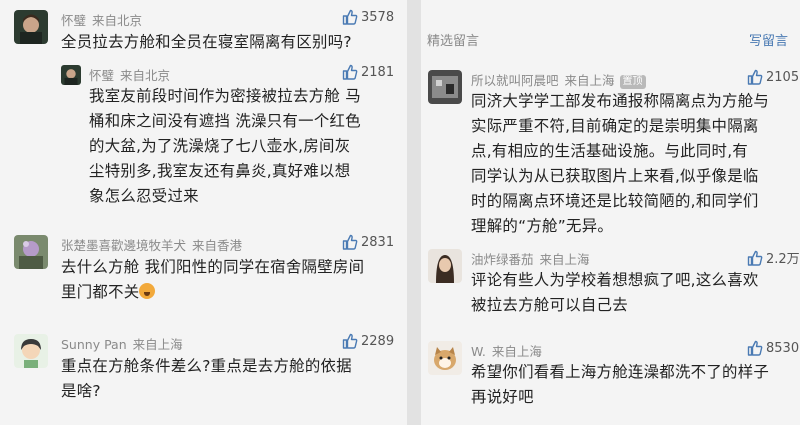 The image size is (800, 425). What do you see at coordinates (478, 351) in the screenshot?
I see `author-name: W.` at bounding box center [478, 351].